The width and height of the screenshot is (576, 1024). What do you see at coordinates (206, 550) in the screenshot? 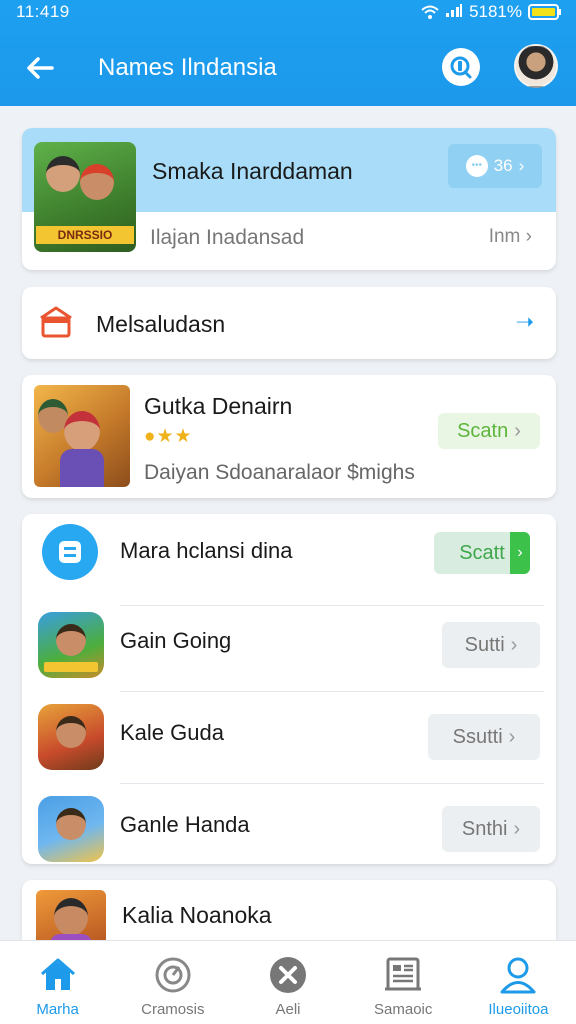
I see `list-item-label: Mara hclansi dina` at bounding box center [206, 550].